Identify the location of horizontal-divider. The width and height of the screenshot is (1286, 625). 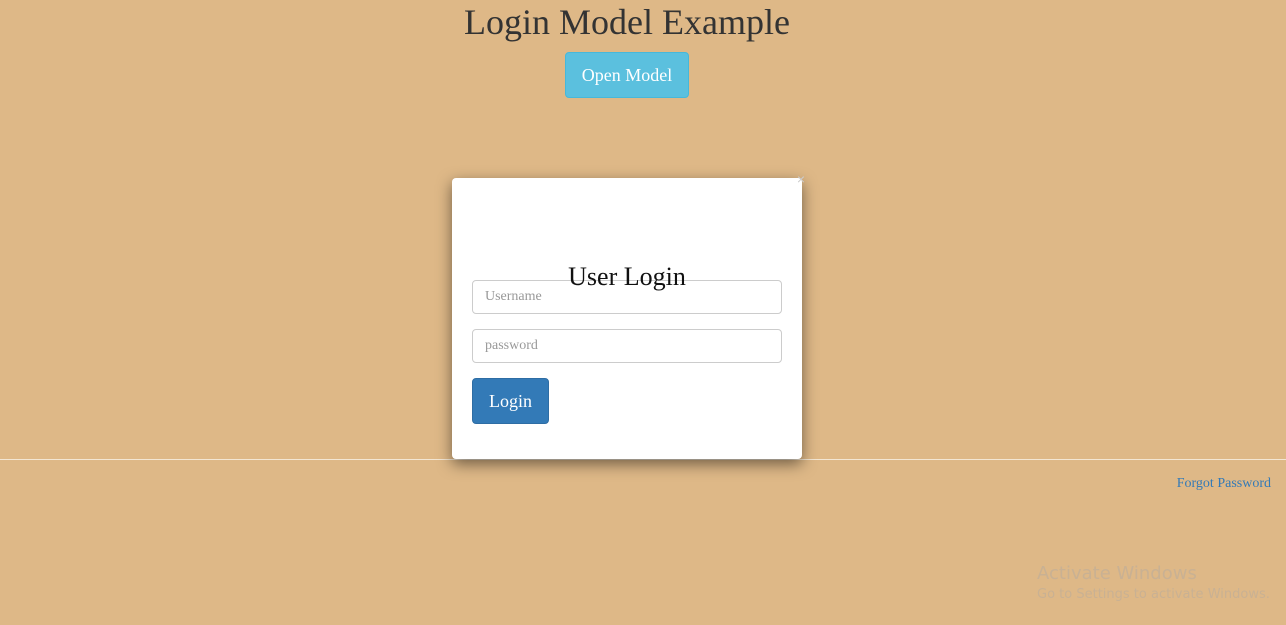
(643, 459).